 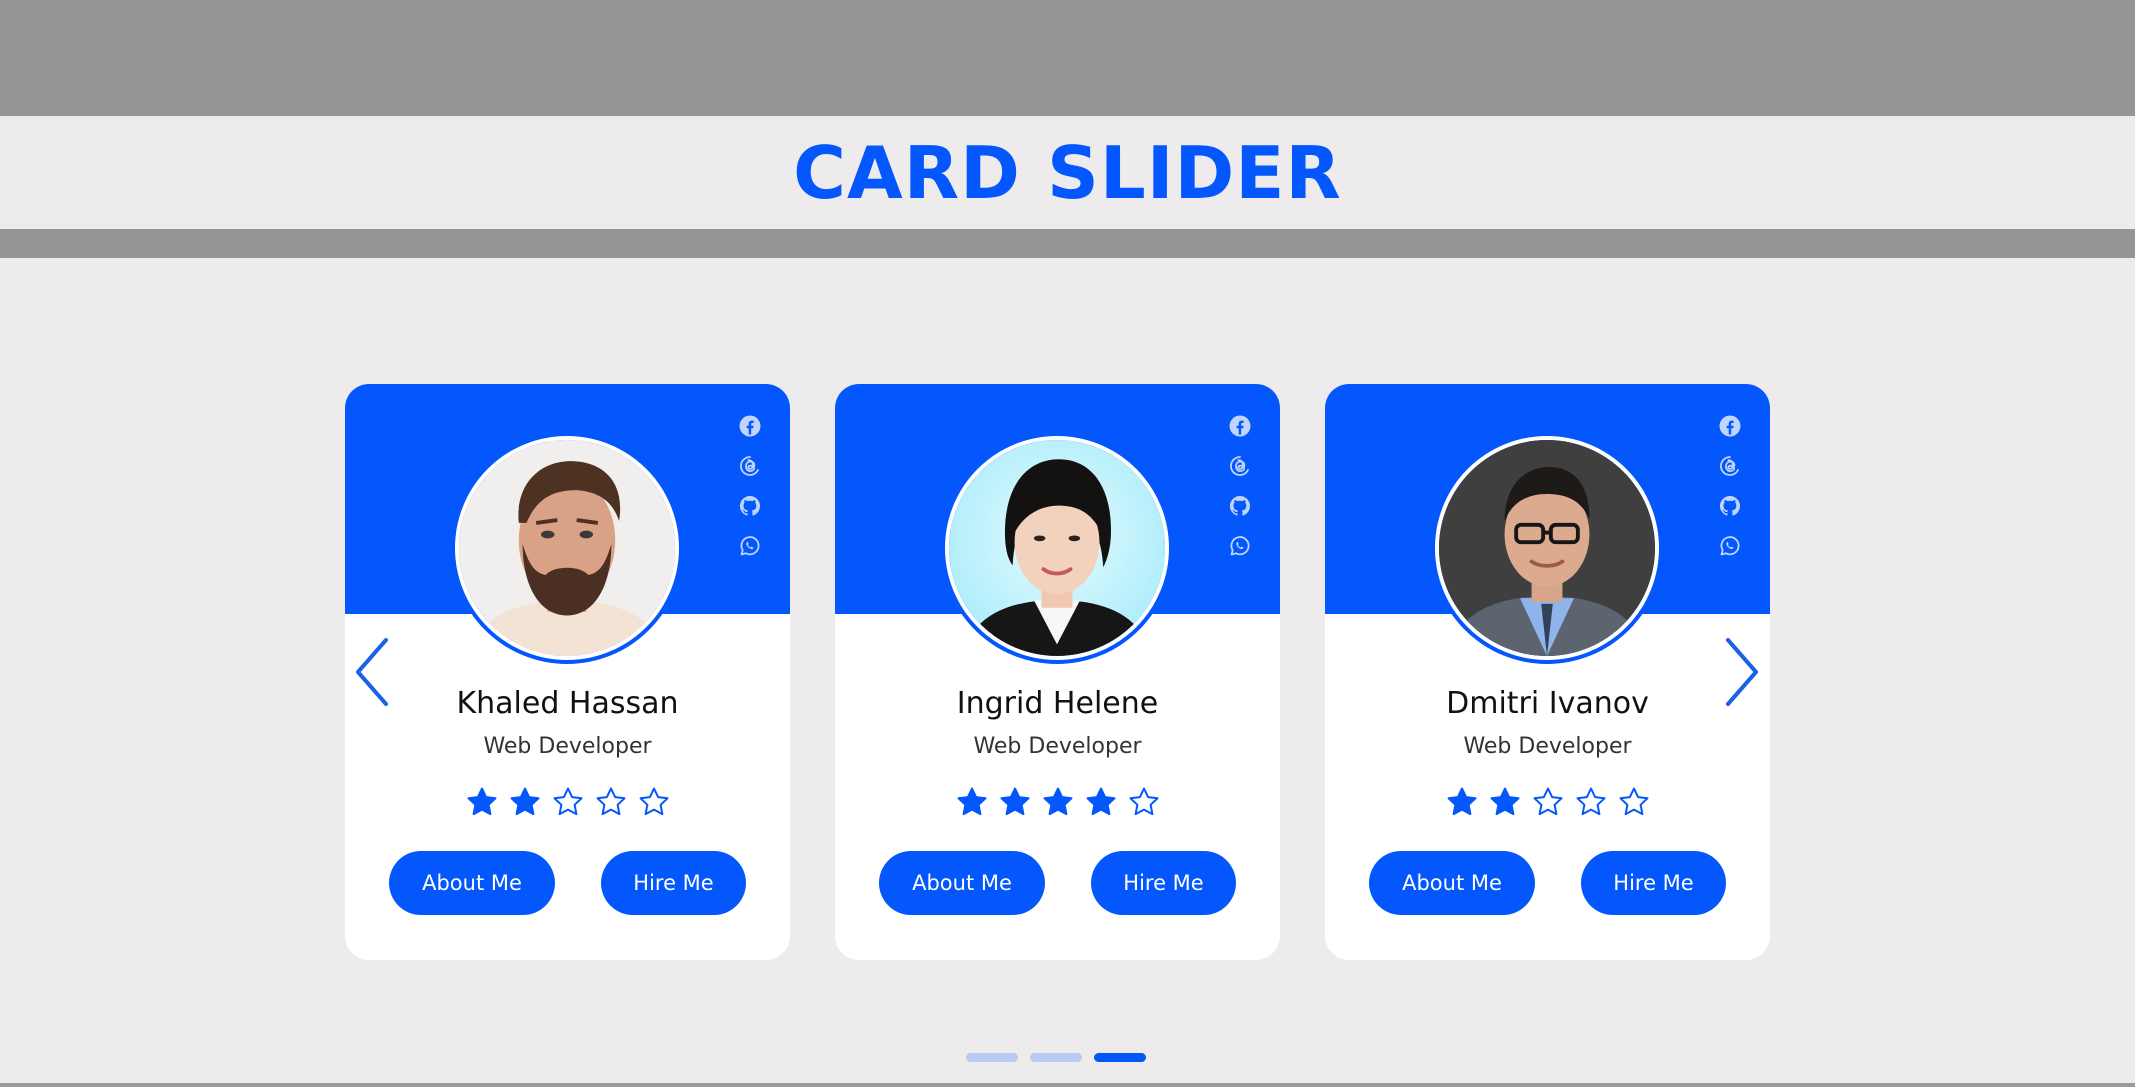 I want to click on next-slide-button, so click(x=1742, y=672).